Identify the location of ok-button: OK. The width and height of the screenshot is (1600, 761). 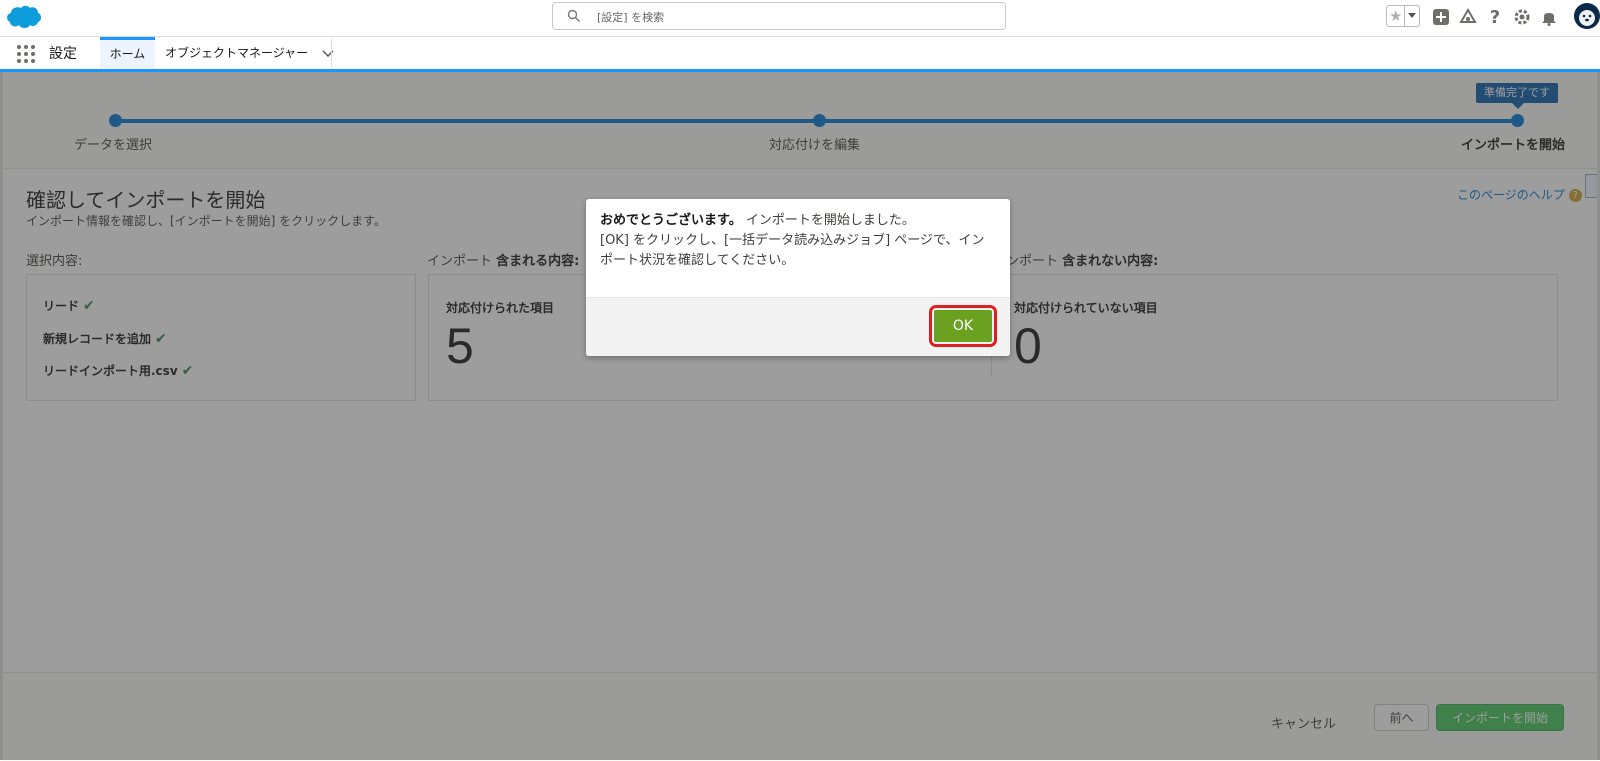
(963, 326).